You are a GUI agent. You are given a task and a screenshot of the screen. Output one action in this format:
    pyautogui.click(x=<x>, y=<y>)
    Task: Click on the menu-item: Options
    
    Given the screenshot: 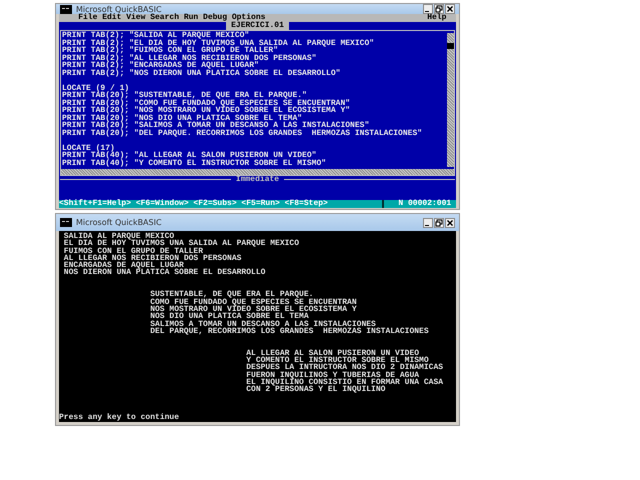 What is the action you would take?
    pyautogui.click(x=249, y=18)
    